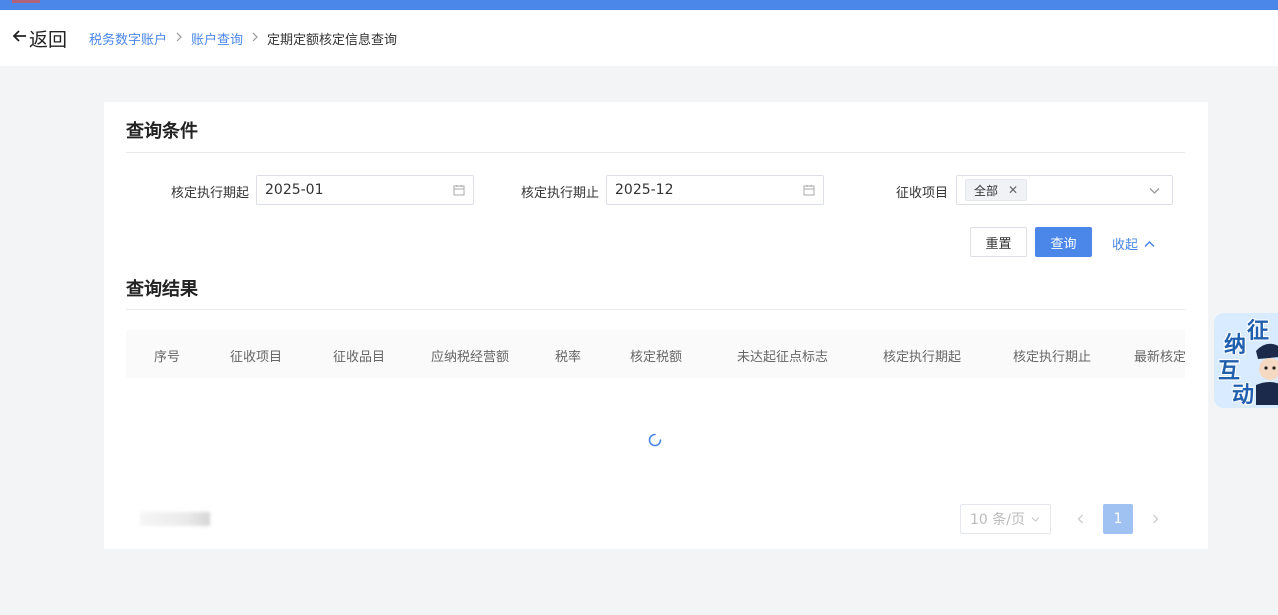 The width and height of the screenshot is (1278, 615). Describe the element at coordinates (1243, 395) in the screenshot. I see `widget-char: 动` at that location.